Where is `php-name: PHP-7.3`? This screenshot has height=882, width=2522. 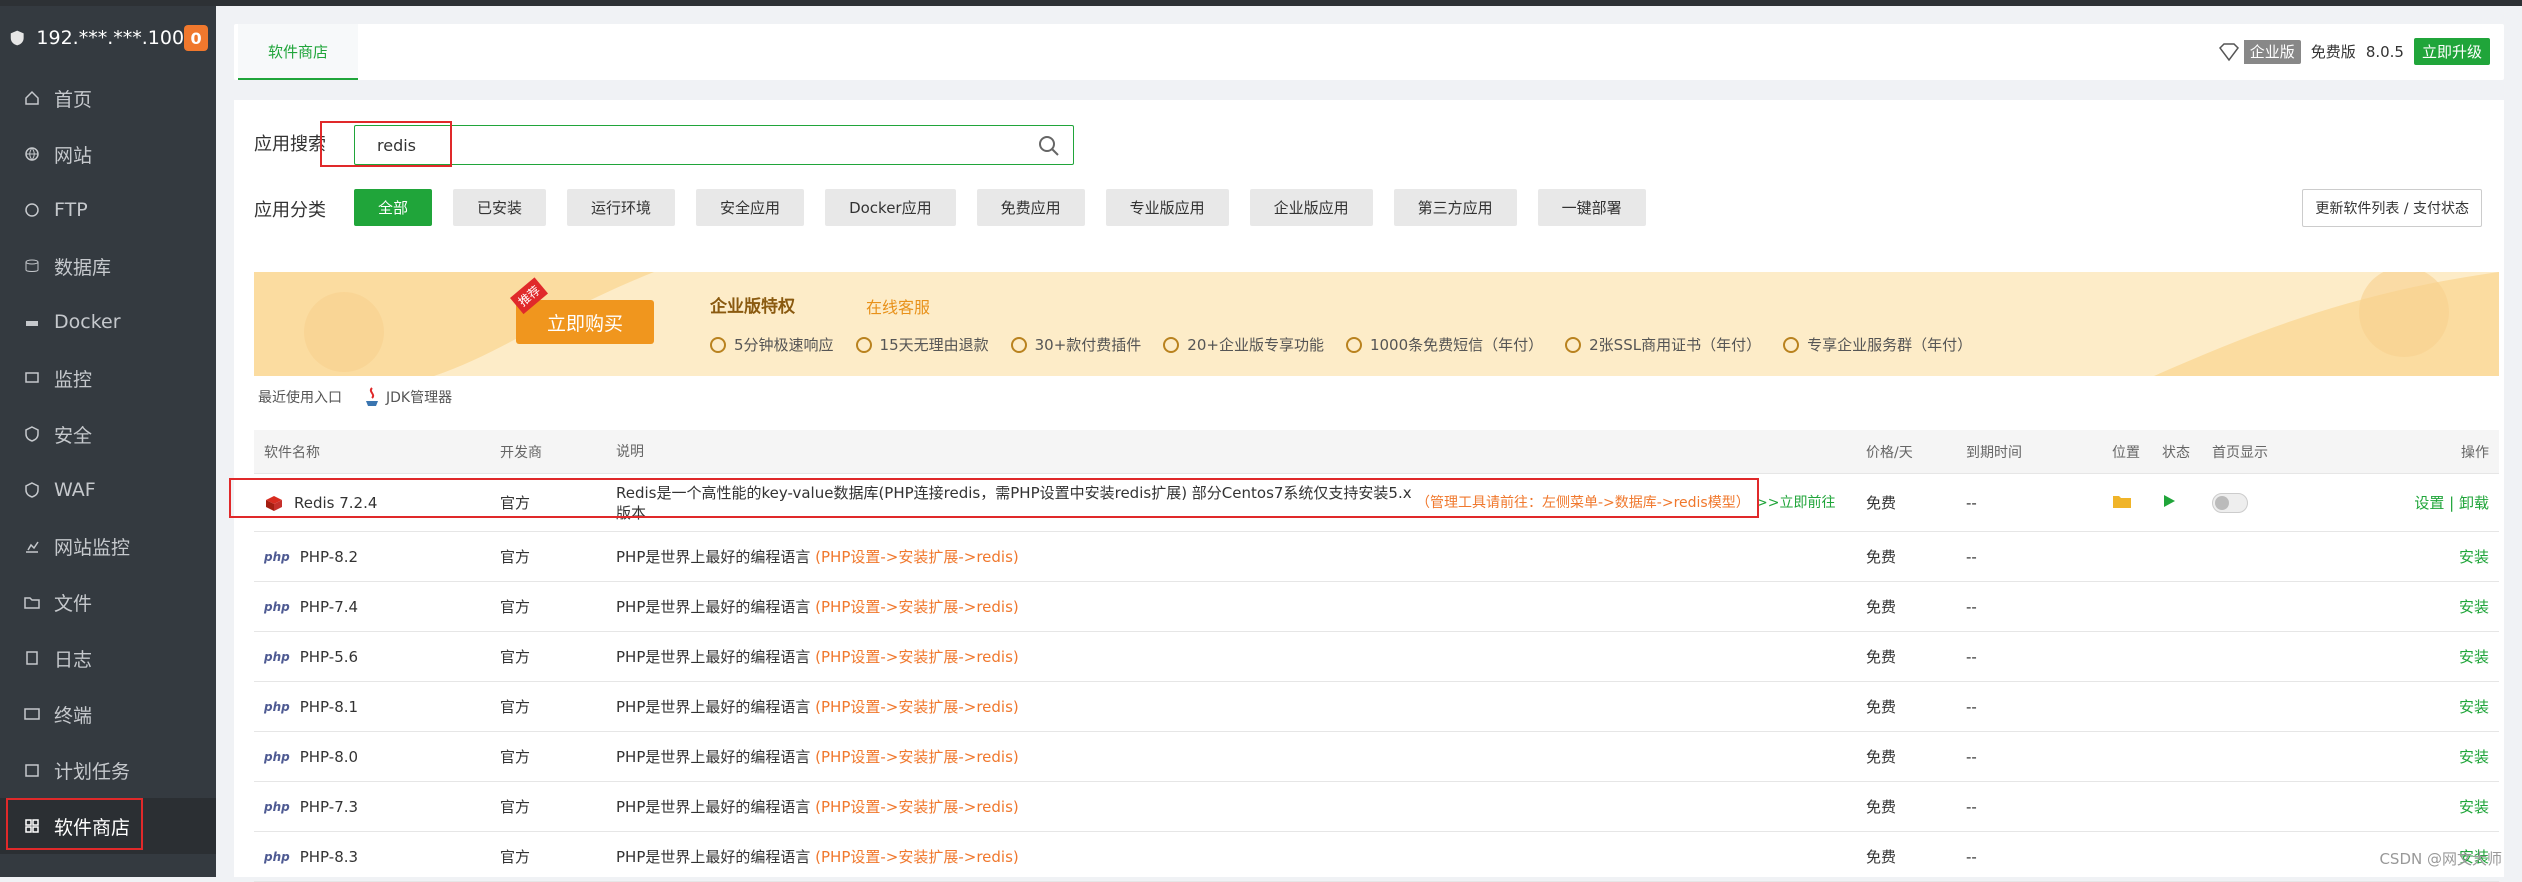 php-name: PHP-7.3 is located at coordinates (329, 807).